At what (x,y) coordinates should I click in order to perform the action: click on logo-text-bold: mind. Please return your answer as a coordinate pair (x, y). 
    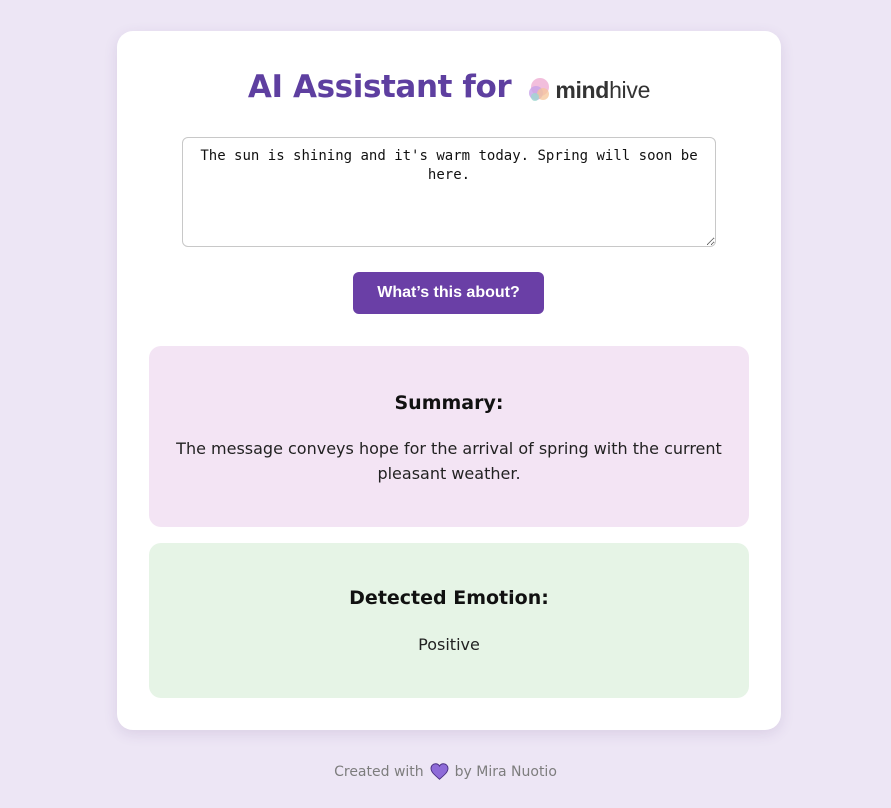
    Looking at the image, I should click on (582, 89).